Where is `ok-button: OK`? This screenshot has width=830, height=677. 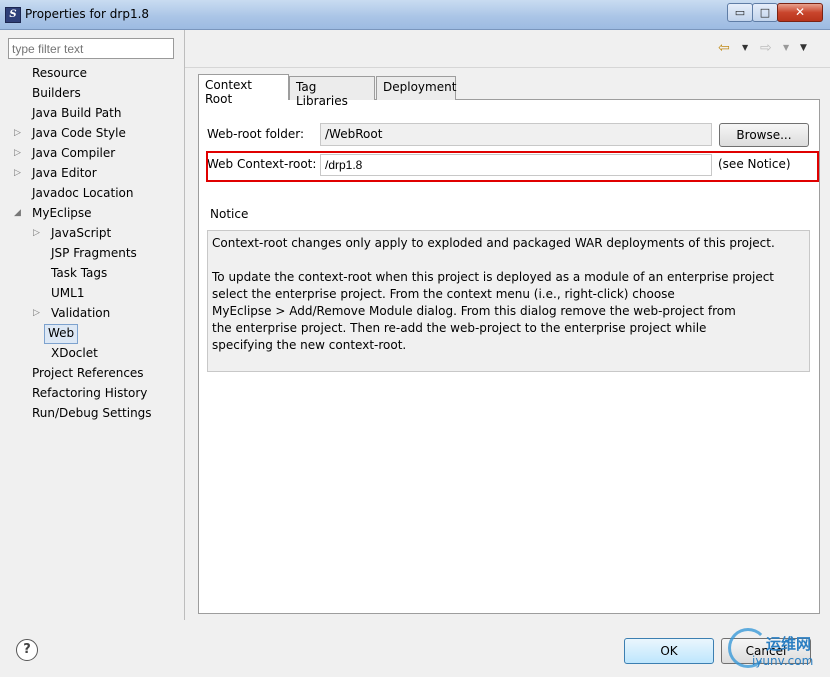 ok-button: OK is located at coordinates (669, 651).